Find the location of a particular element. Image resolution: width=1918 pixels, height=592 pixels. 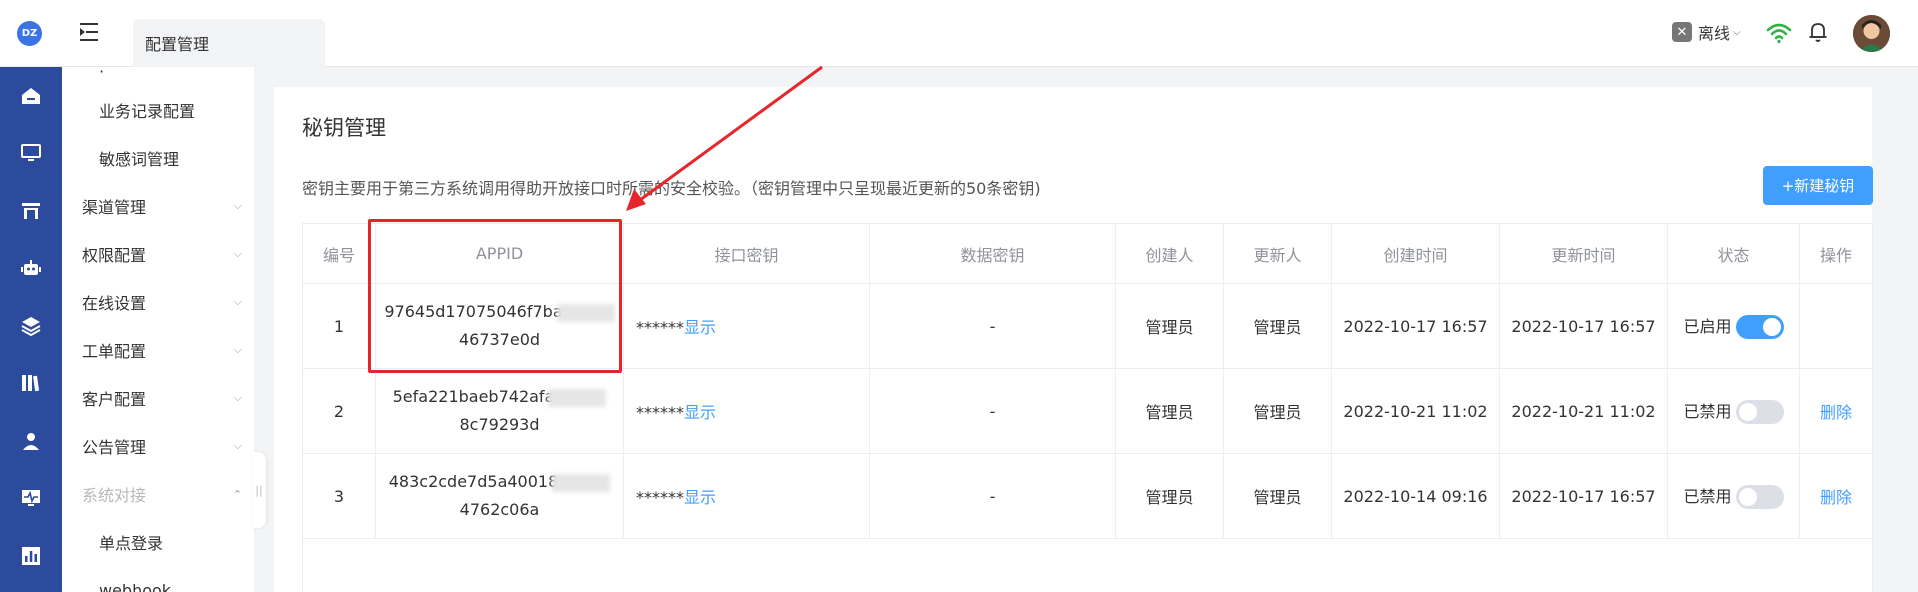

books-icon is located at coordinates (31, 383).